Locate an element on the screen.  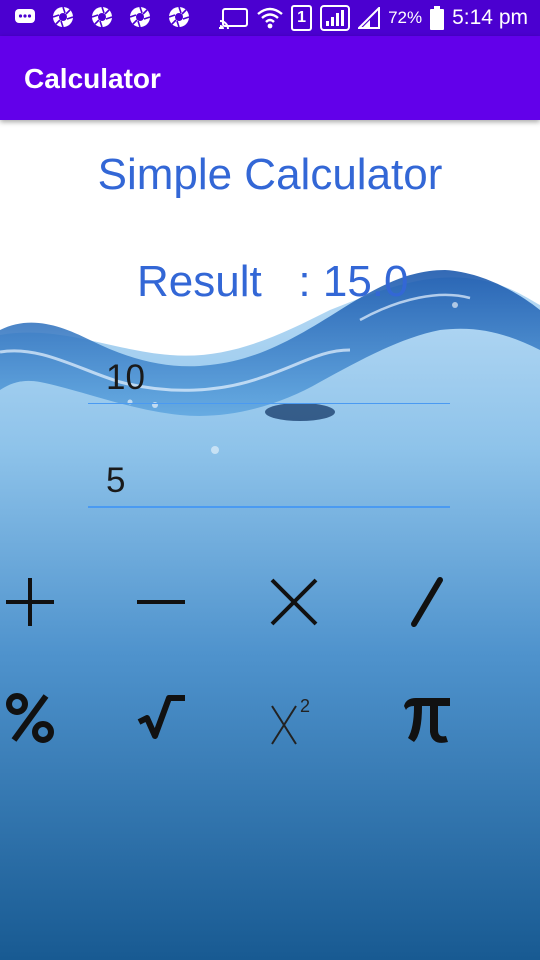
first-number-input is located at coordinates (269, 378).